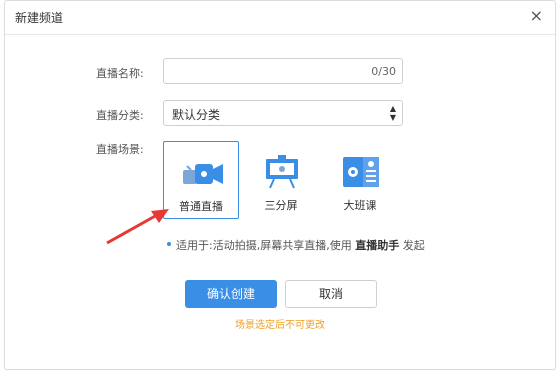 Image resolution: width=560 pixels, height=373 pixels. I want to click on confirm-create-button: 确认创建, so click(231, 294).